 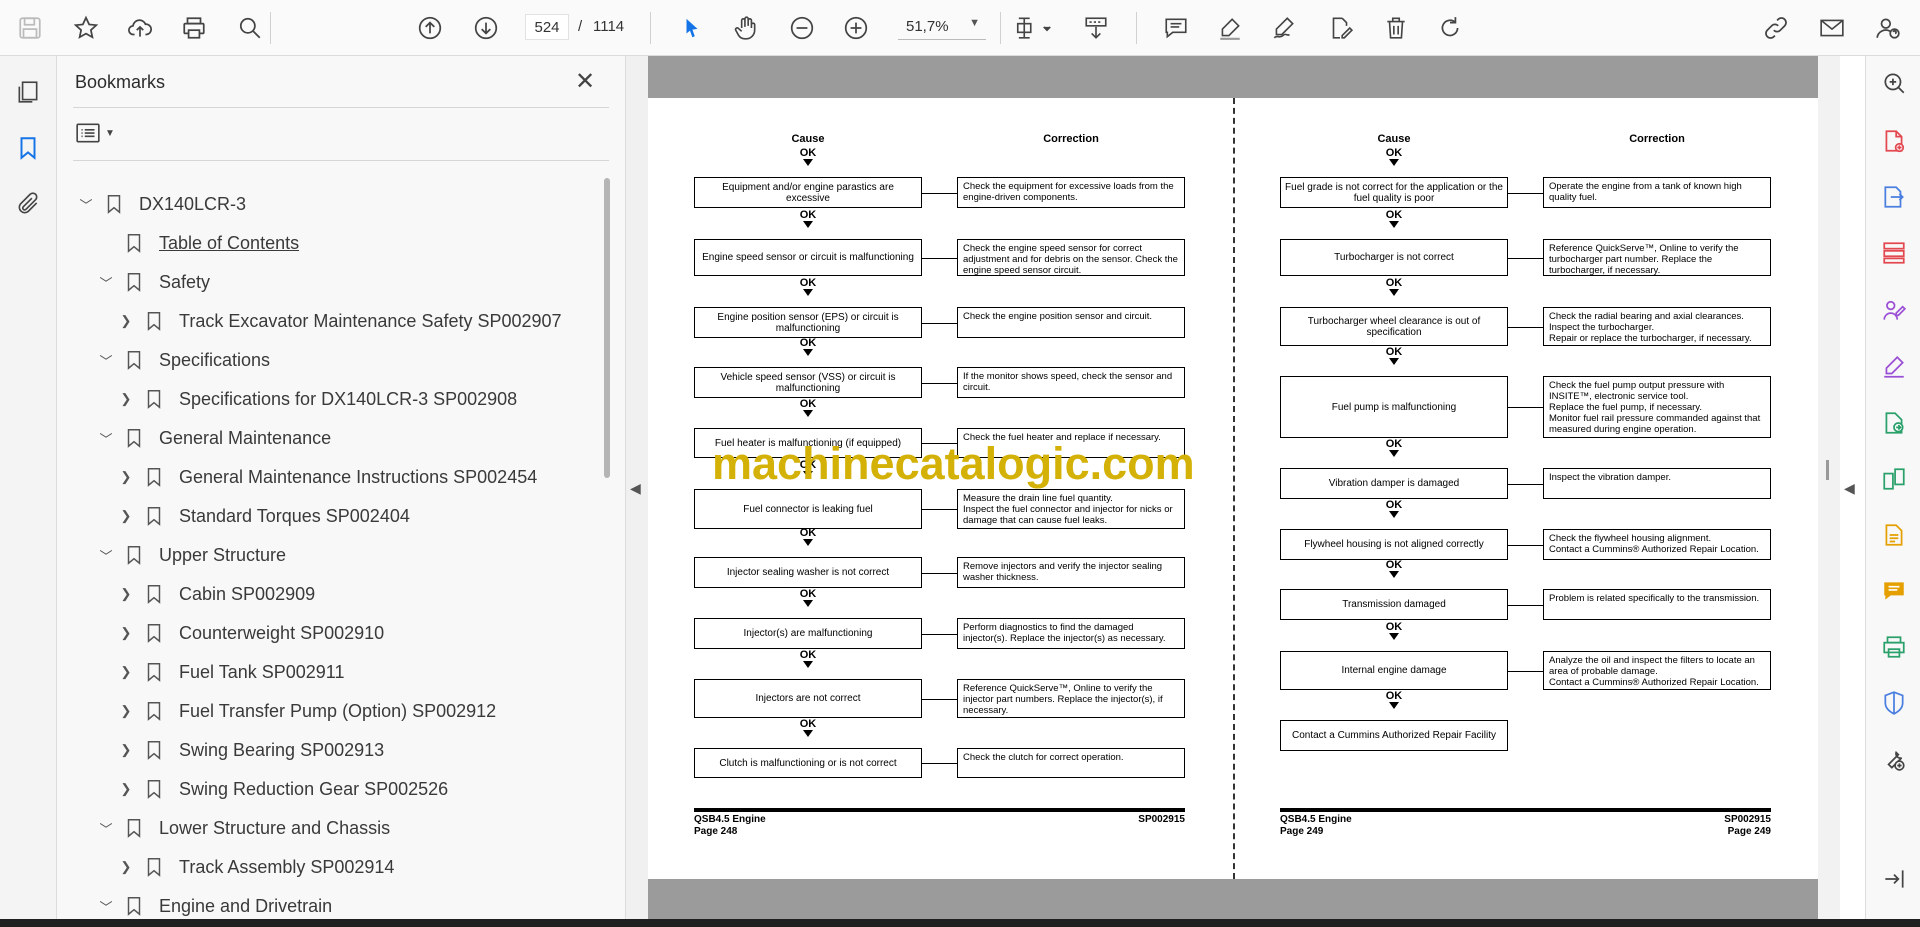 I want to click on bookmark-item: ﹀ Specifications, so click(x=182, y=360).